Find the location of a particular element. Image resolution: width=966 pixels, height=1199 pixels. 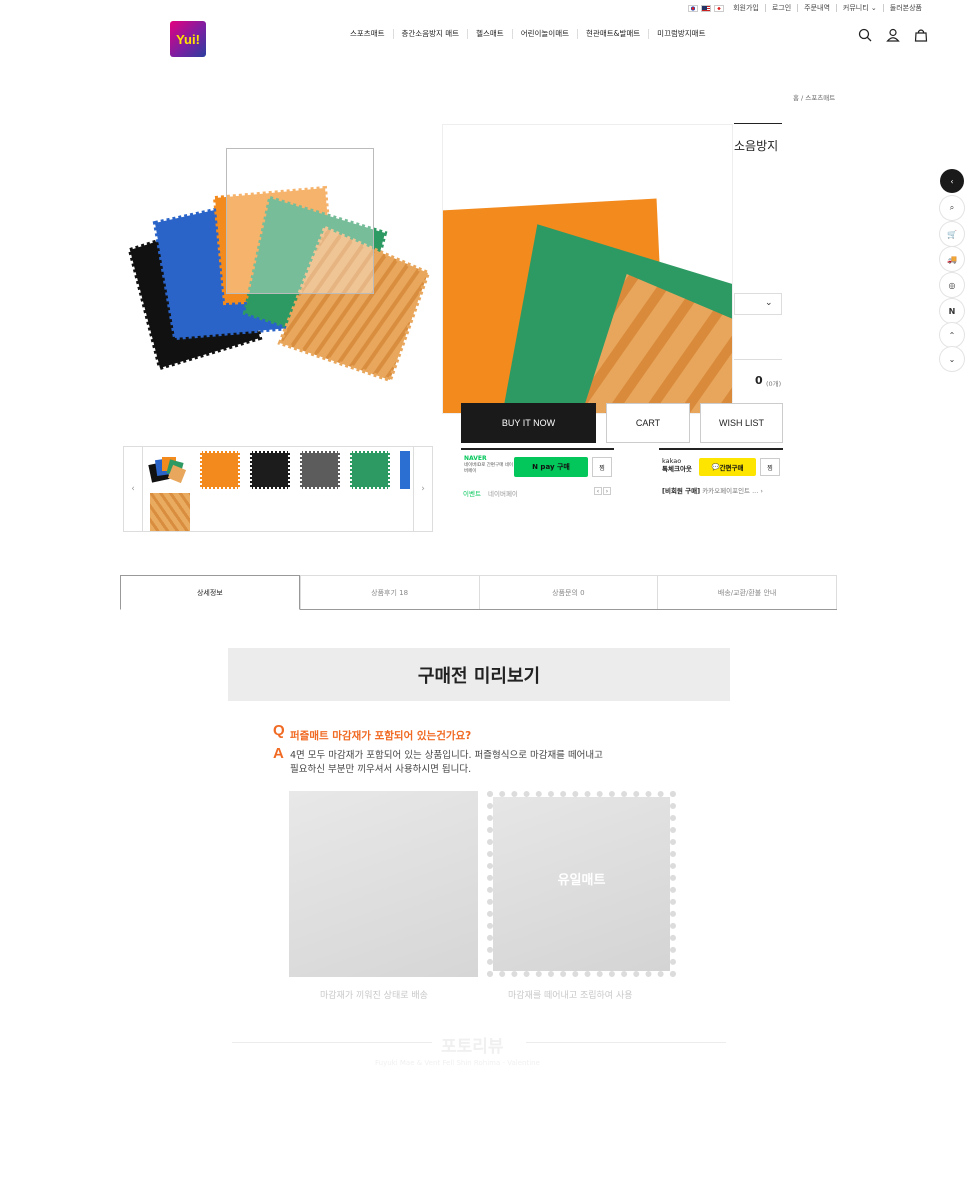

next-icon: › is located at coordinates (607, 491).